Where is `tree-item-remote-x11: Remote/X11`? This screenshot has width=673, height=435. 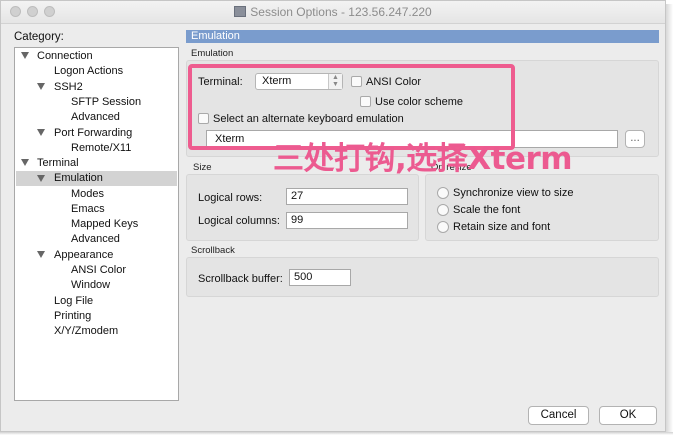 tree-item-remote-x11: Remote/X11 is located at coordinates (101, 148).